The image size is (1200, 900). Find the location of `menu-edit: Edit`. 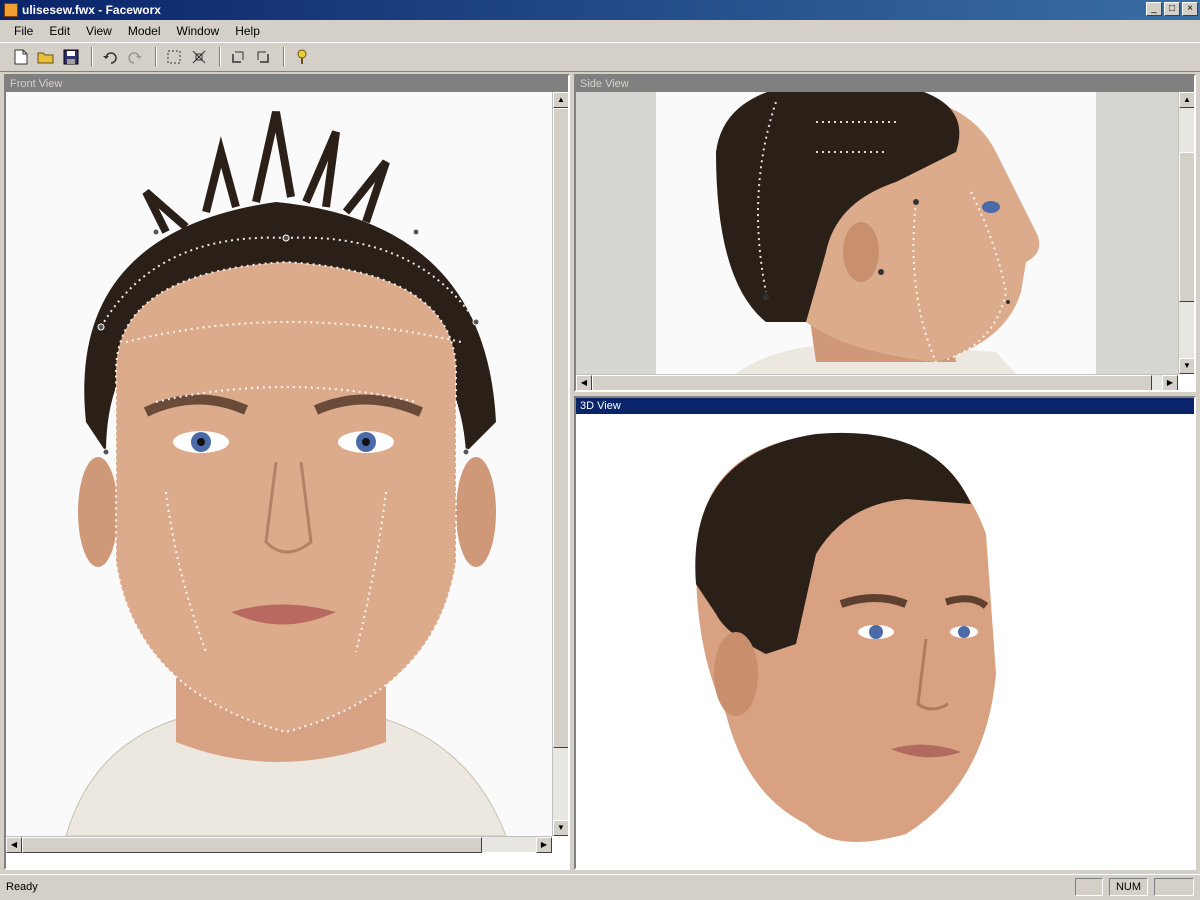

menu-edit: Edit is located at coordinates (59, 31).